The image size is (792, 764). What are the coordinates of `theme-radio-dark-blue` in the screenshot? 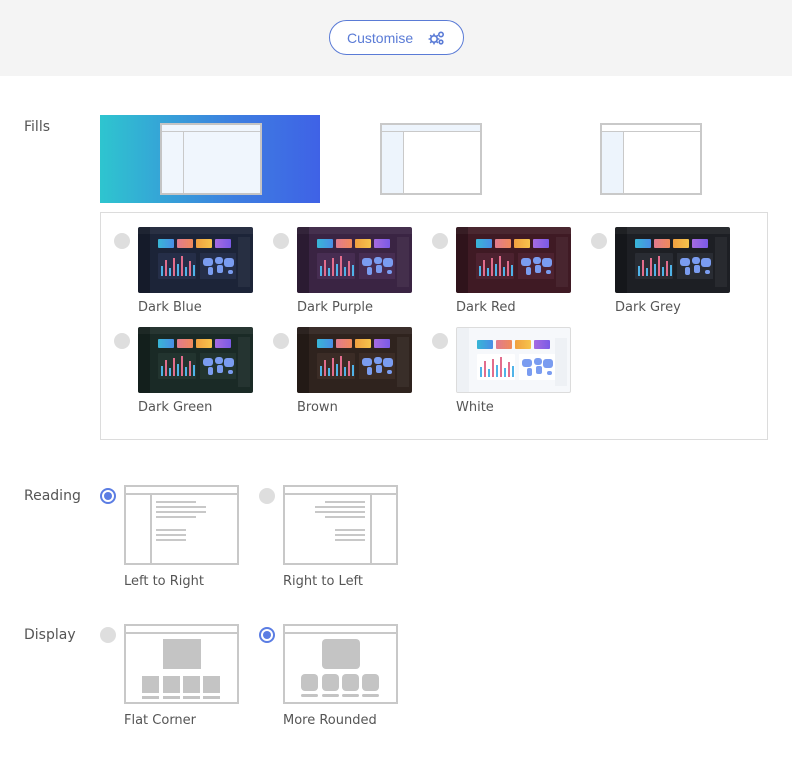 It's located at (122, 241).